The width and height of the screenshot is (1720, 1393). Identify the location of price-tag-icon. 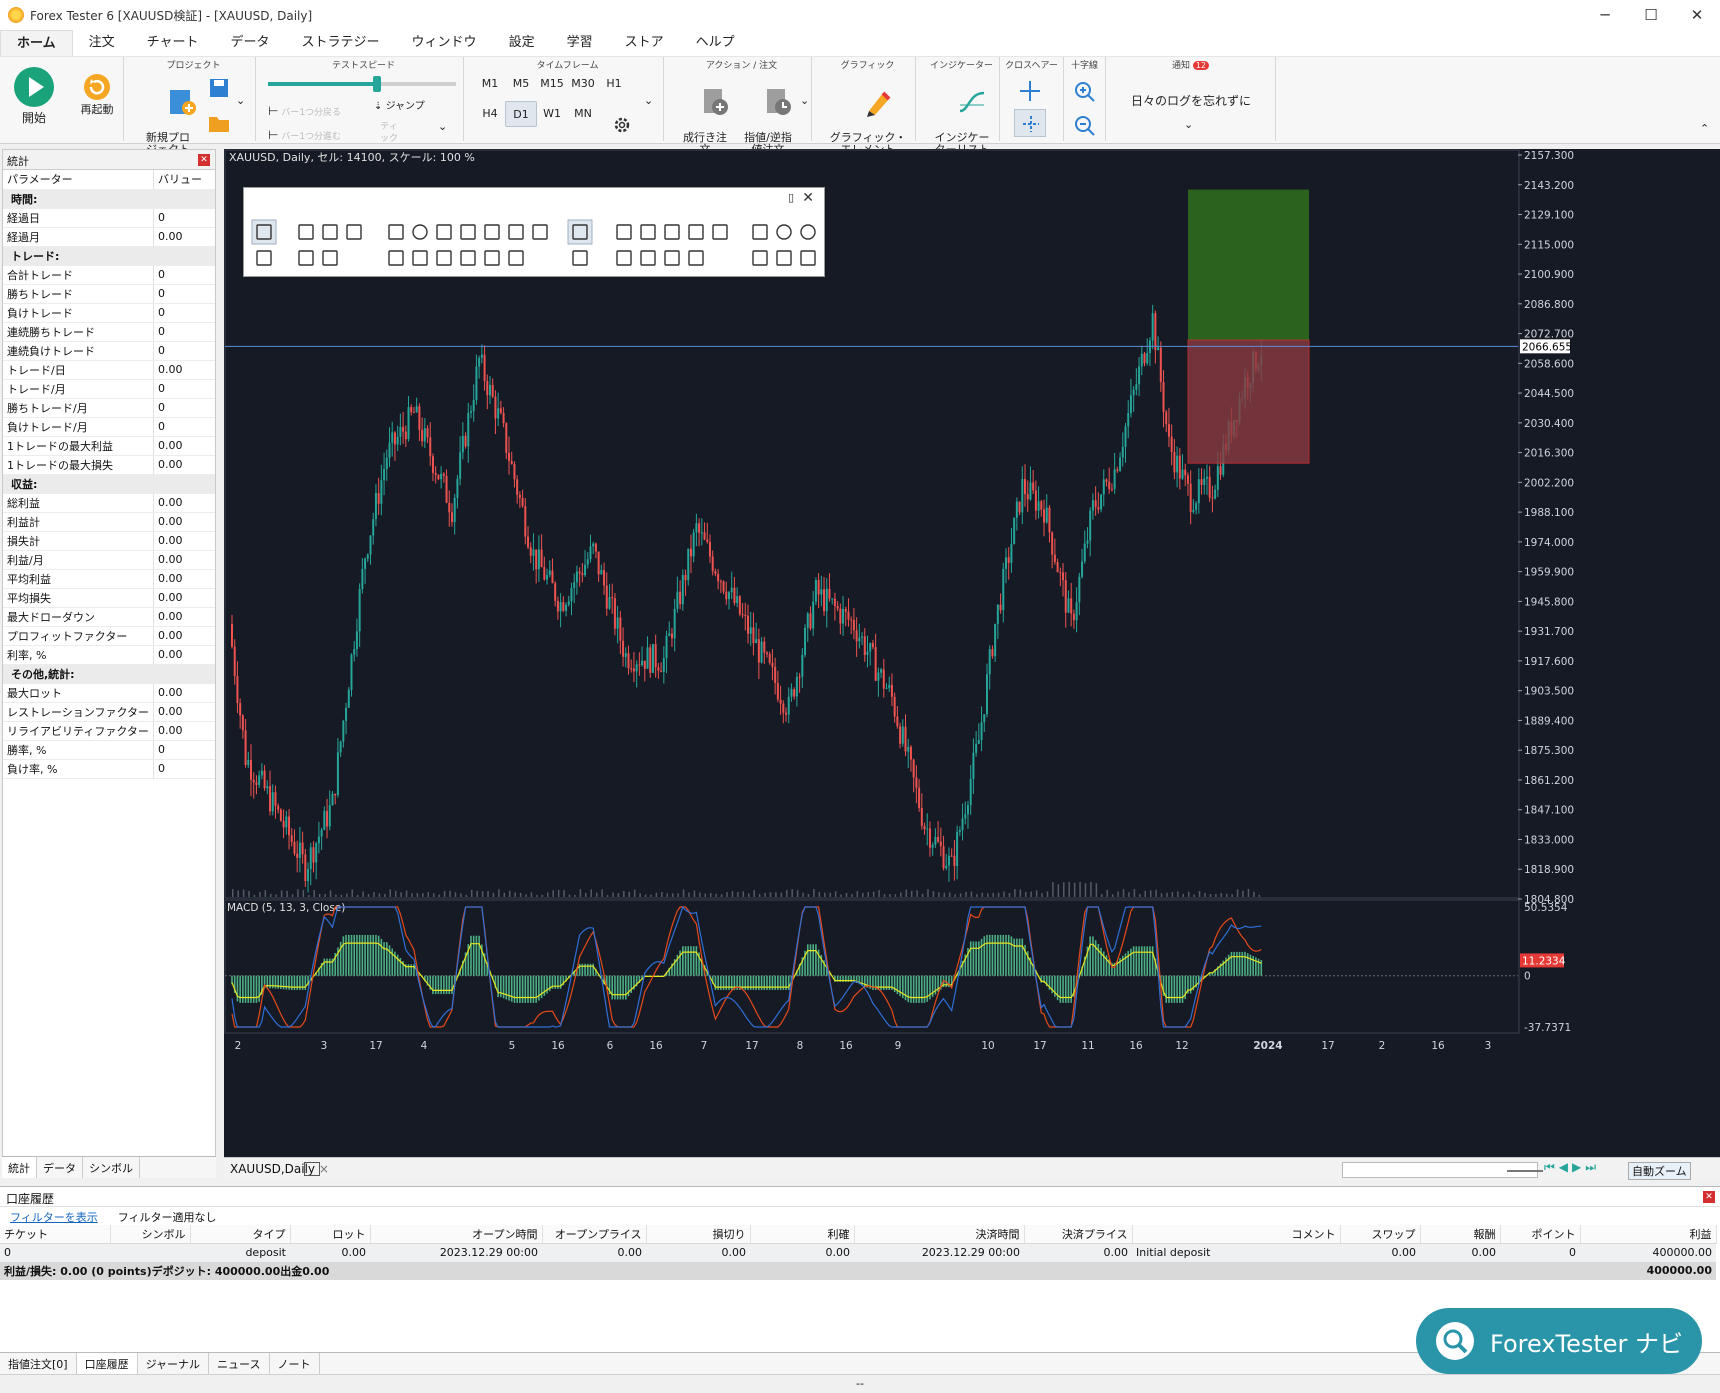
(696, 258).